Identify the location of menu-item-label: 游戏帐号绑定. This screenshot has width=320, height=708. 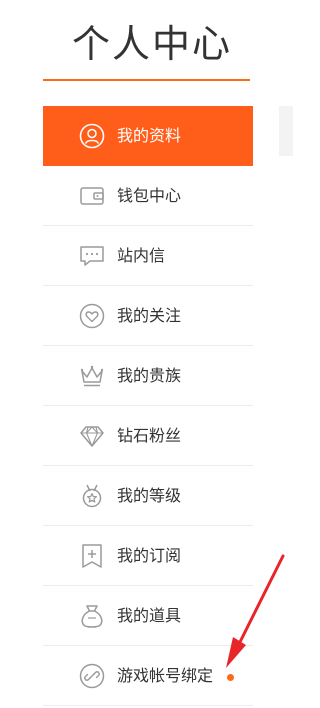
(165, 675).